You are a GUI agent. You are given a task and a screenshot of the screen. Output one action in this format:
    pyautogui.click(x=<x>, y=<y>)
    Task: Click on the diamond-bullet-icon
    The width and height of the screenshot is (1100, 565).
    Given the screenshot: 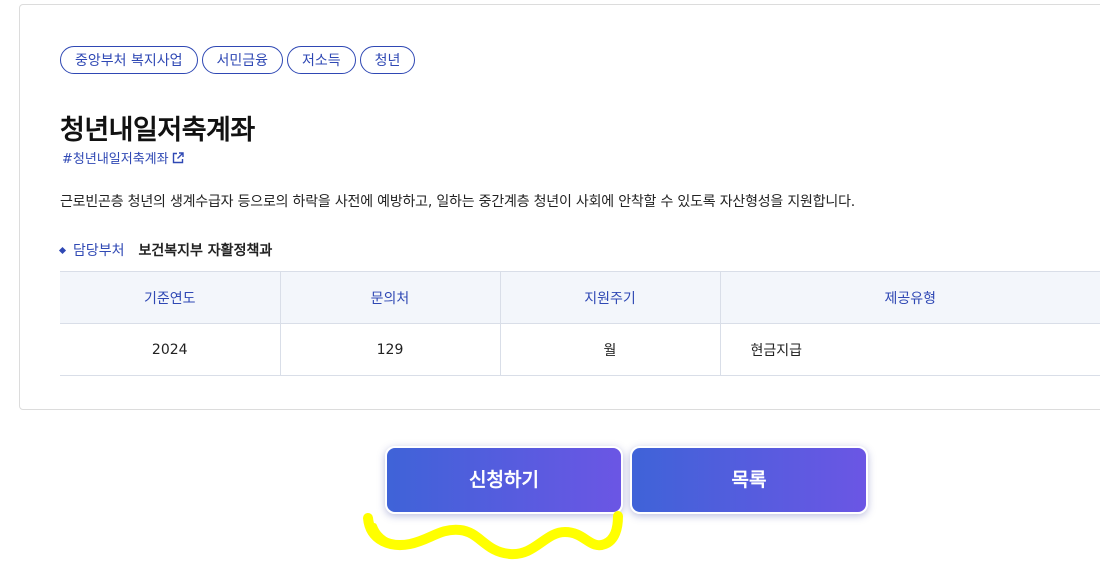 What is the action you would take?
    pyautogui.click(x=62, y=250)
    